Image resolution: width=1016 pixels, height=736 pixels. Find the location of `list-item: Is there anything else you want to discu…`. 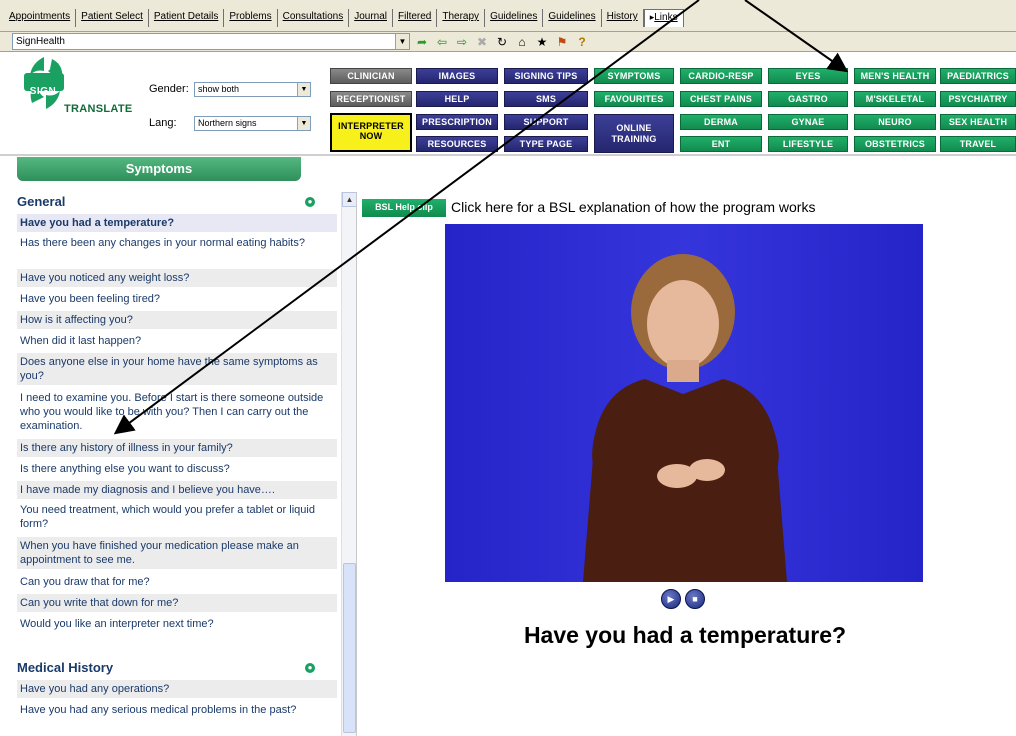

list-item: Is there anything else you want to discu… is located at coordinates (177, 469).